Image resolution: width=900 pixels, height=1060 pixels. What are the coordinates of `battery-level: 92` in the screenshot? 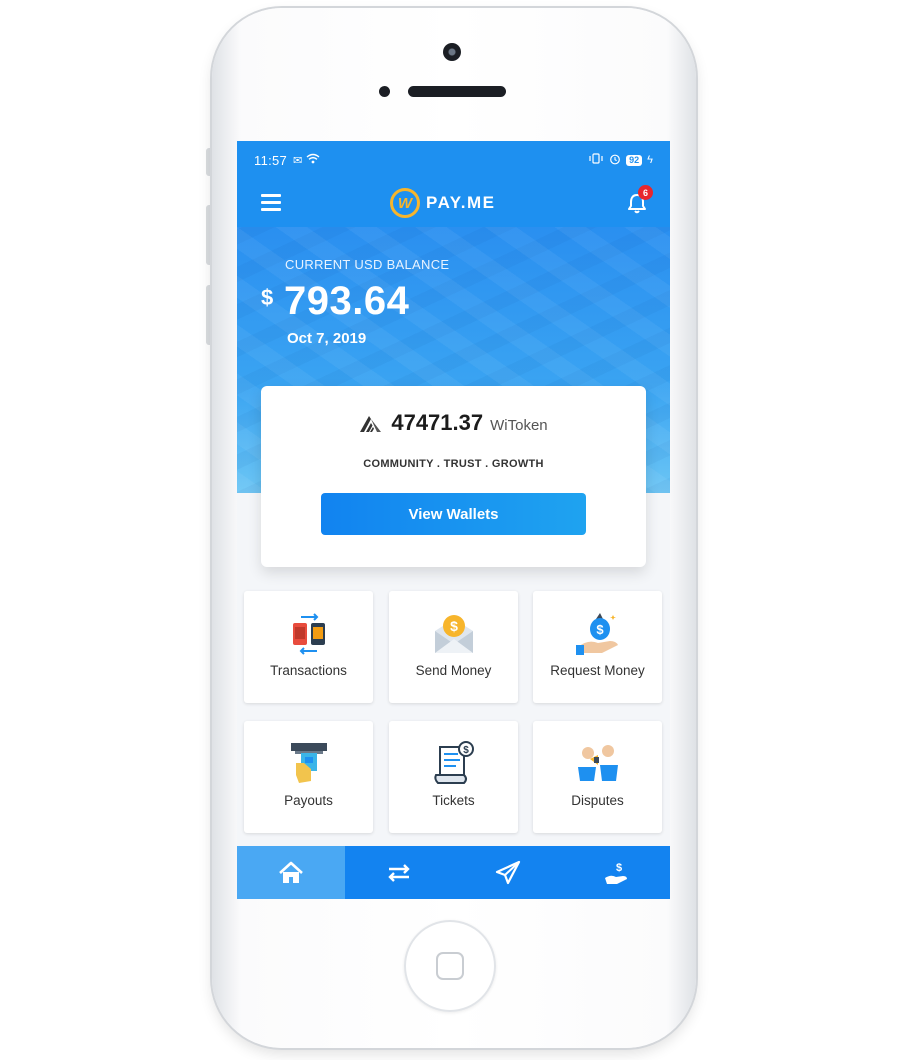 It's located at (634, 160).